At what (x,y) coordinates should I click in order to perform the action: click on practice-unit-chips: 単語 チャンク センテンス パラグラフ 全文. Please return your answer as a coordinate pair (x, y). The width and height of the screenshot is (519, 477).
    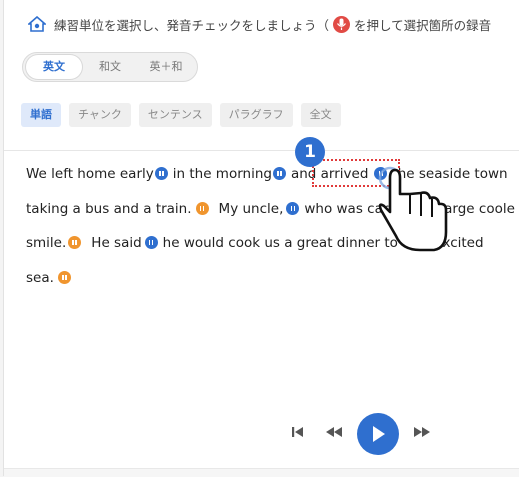
    Looking at the image, I should click on (181, 115).